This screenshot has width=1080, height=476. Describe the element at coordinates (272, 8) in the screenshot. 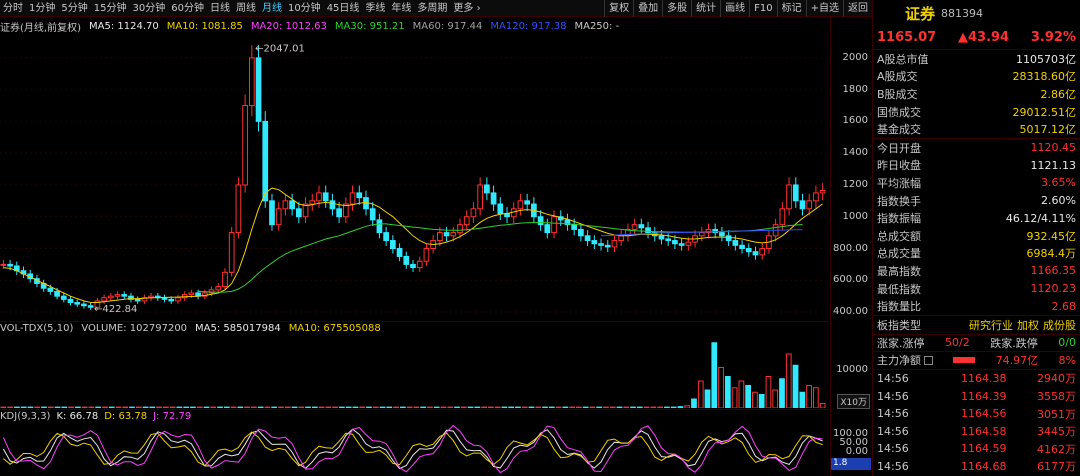

I see `period-tab: 月线` at that location.